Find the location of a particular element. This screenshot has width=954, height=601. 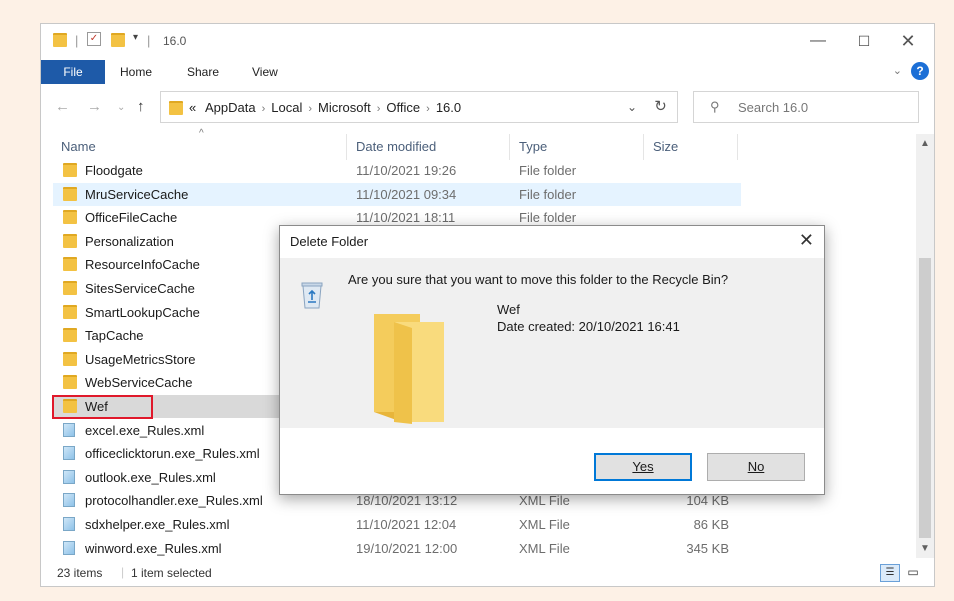

breadcrumb: AppData › Local › Microsoft › Office › 16.0 is located at coordinates (333, 107).